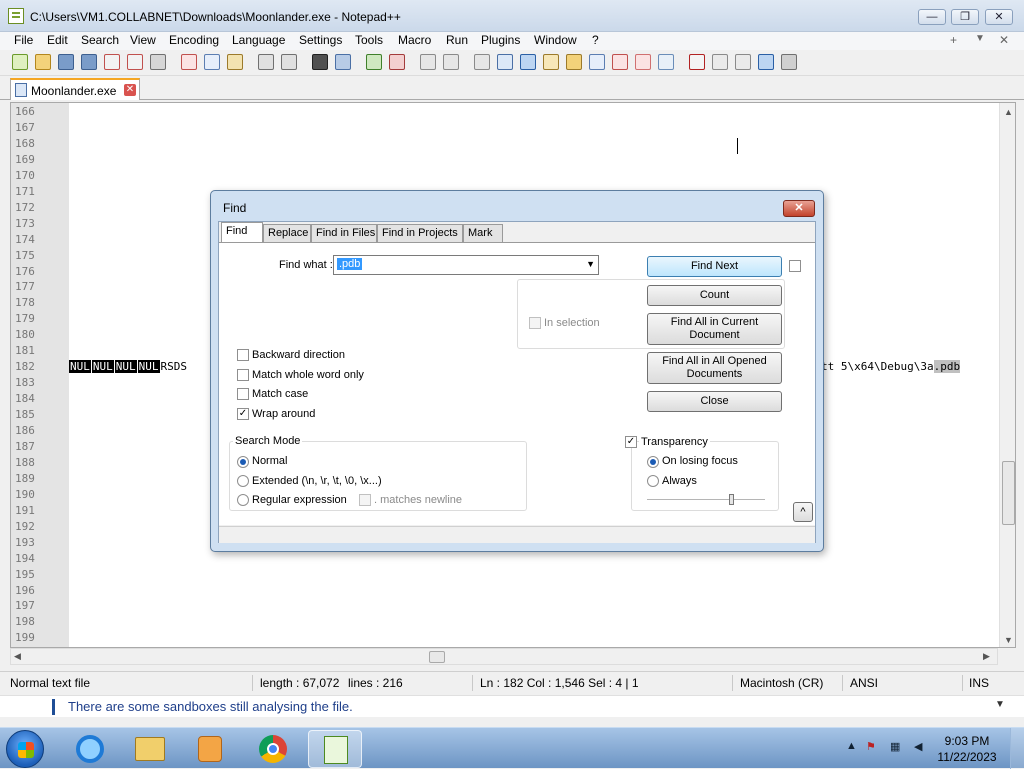 The height and width of the screenshot is (769, 1024). Describe the element at coordinates (1017, 748) in the screenshot. I see `show-desktop-button` at that location.